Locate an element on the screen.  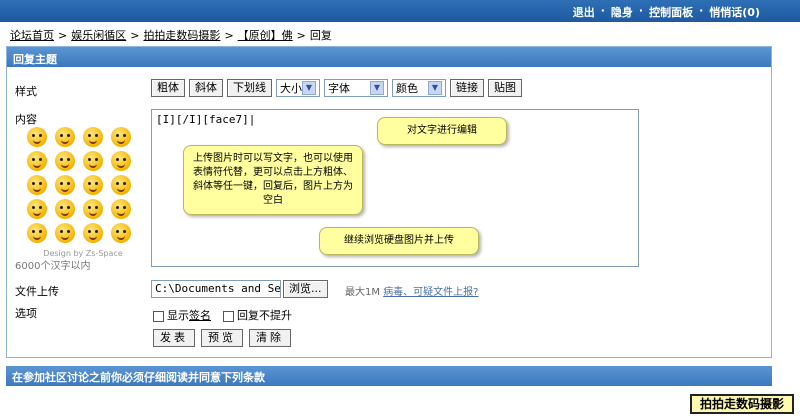
reply-options: 显示签名 回复不提升 is located at coordinates (222, 315).